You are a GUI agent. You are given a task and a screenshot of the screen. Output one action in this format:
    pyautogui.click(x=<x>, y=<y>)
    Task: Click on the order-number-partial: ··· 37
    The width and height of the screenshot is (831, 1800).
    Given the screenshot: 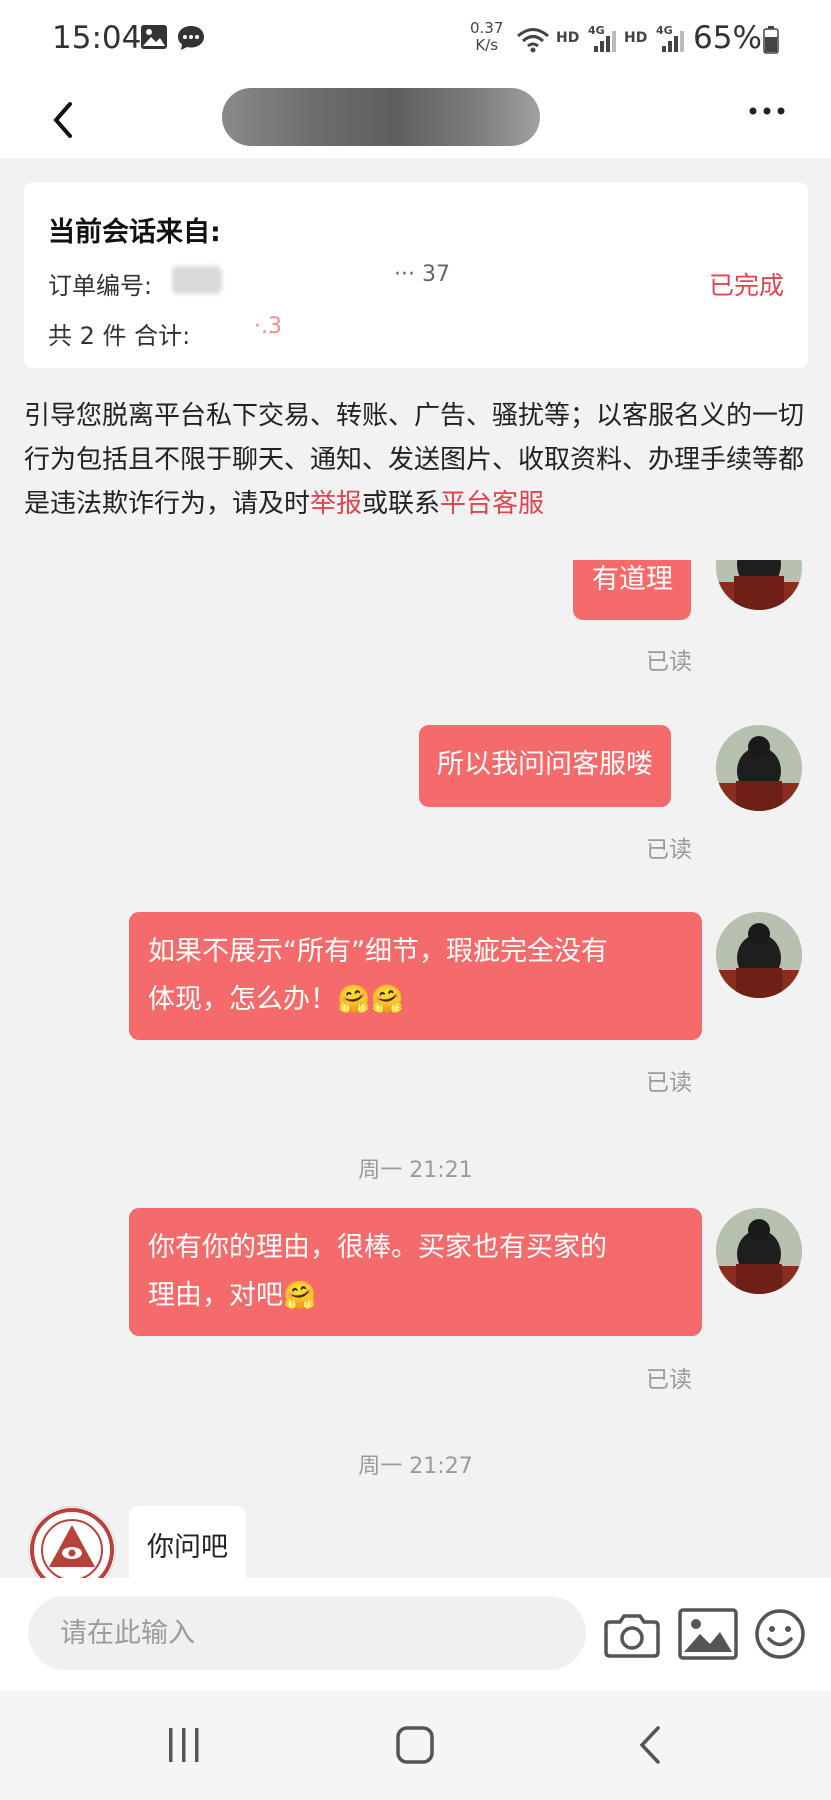 What is the action you would take?
    pyautogui.click(x=422, y=274)
    